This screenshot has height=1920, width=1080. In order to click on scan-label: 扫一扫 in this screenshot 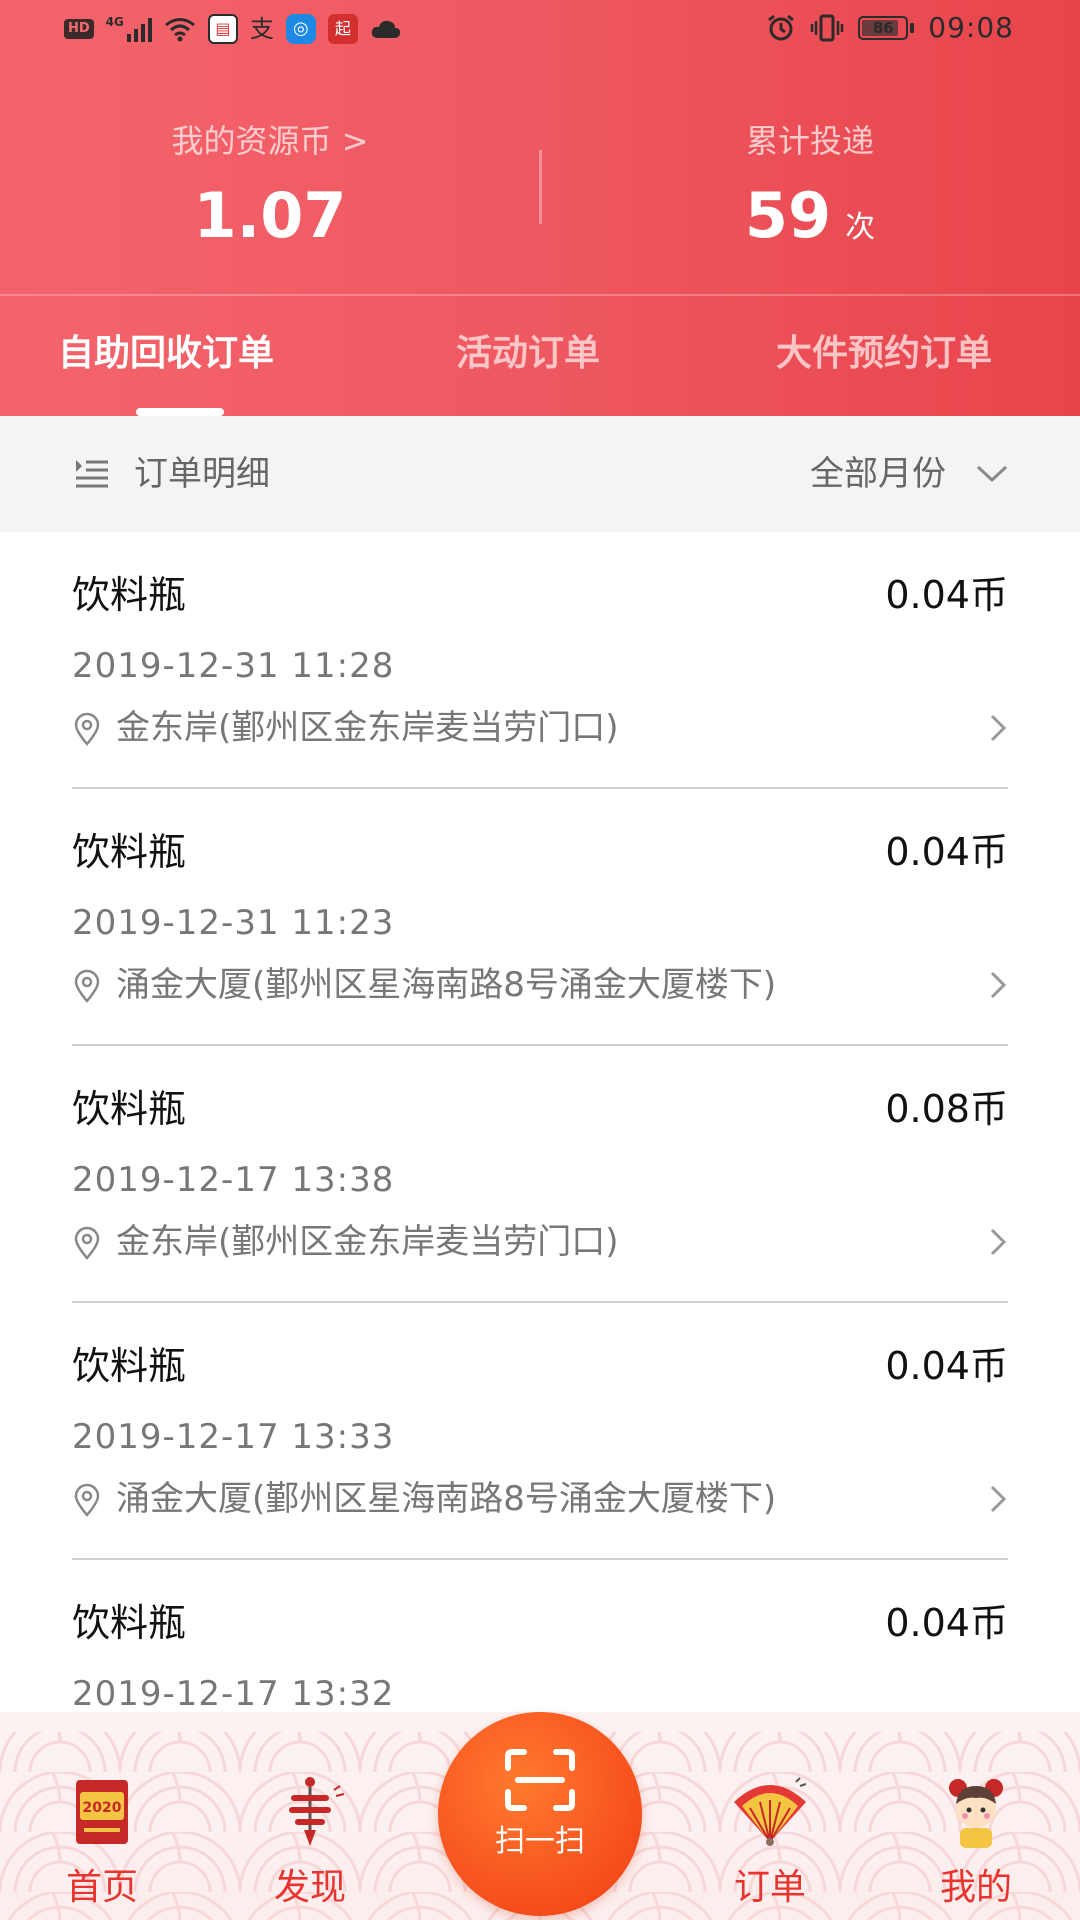, I will do `click(540, 1841)`.